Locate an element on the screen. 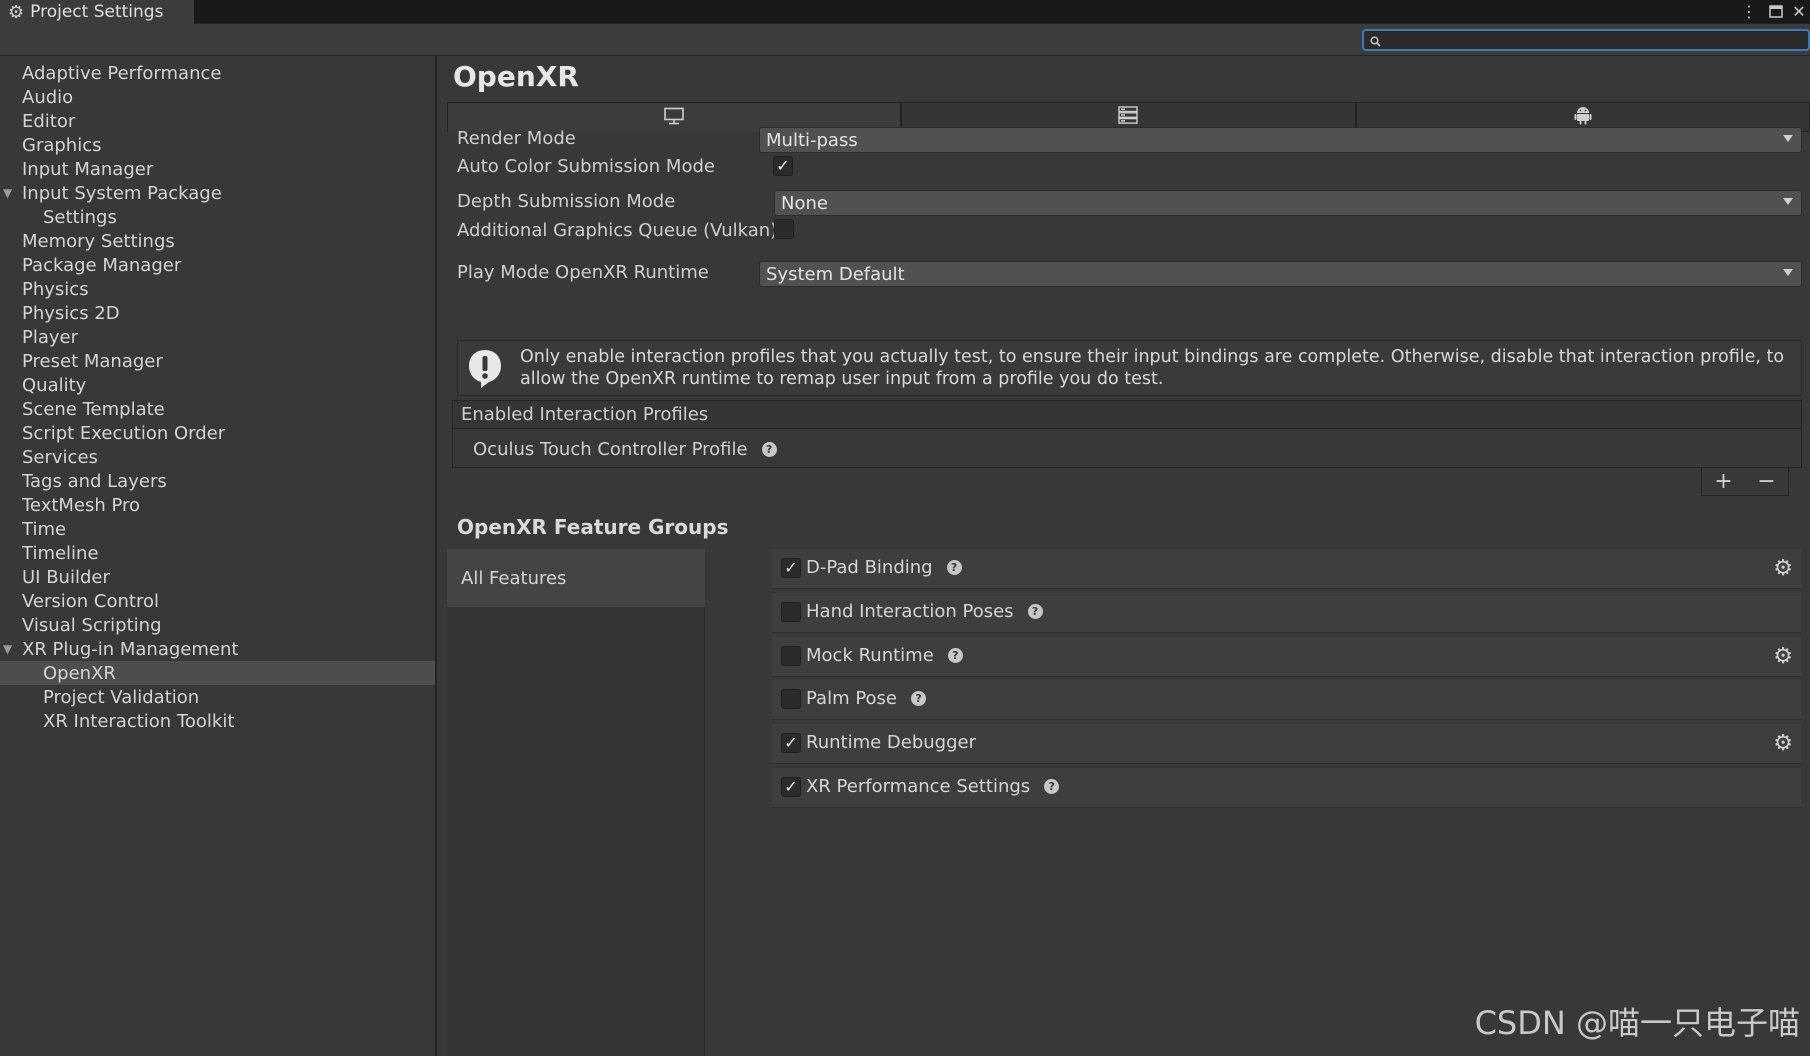 The image size is (1810, 1056). sidebar-item-label: Package Manager is located at coordinates (102, 265).